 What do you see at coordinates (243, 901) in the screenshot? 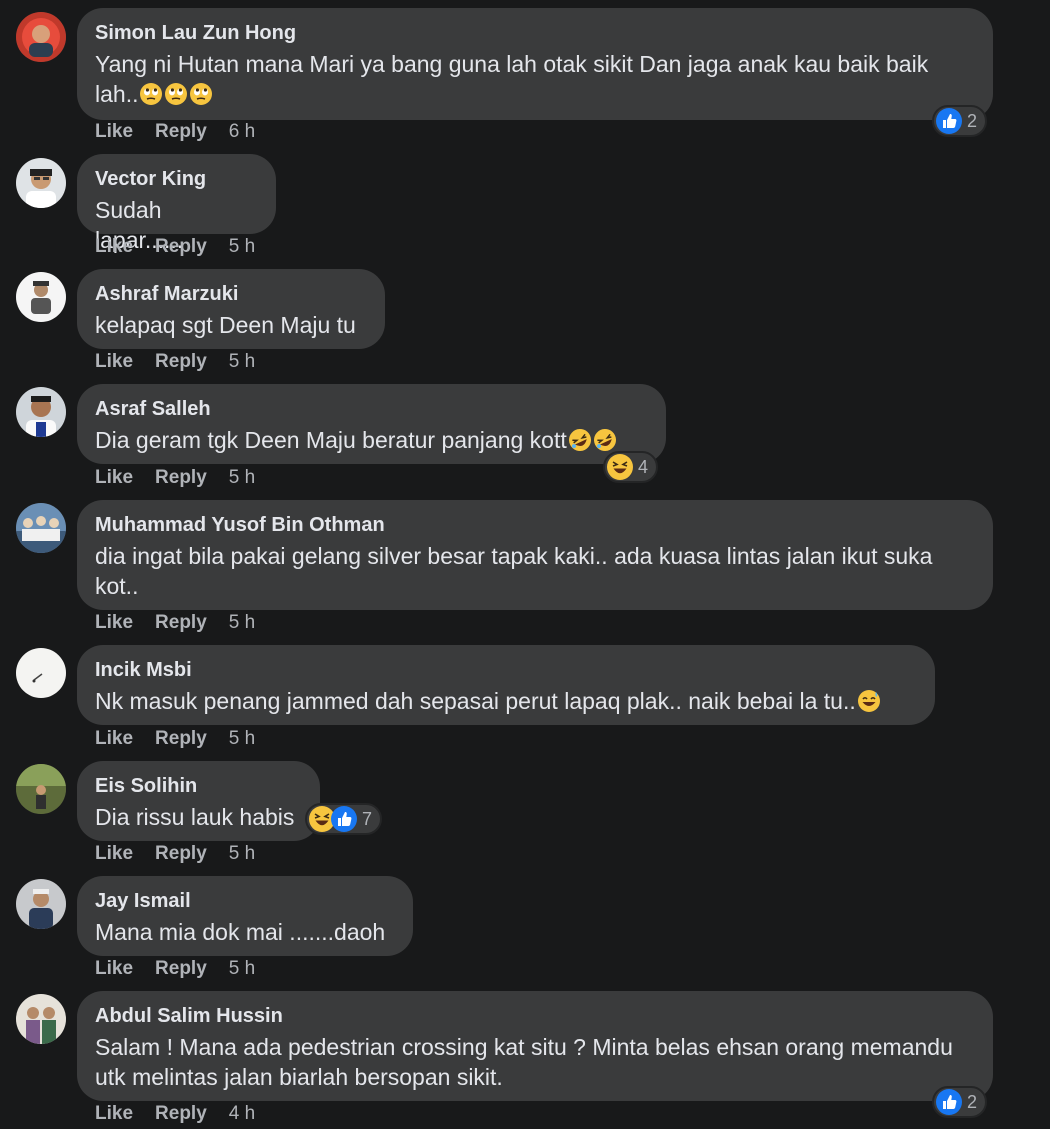
I see `comment-author: Jay Ismail` at bounding box center [243, 901].